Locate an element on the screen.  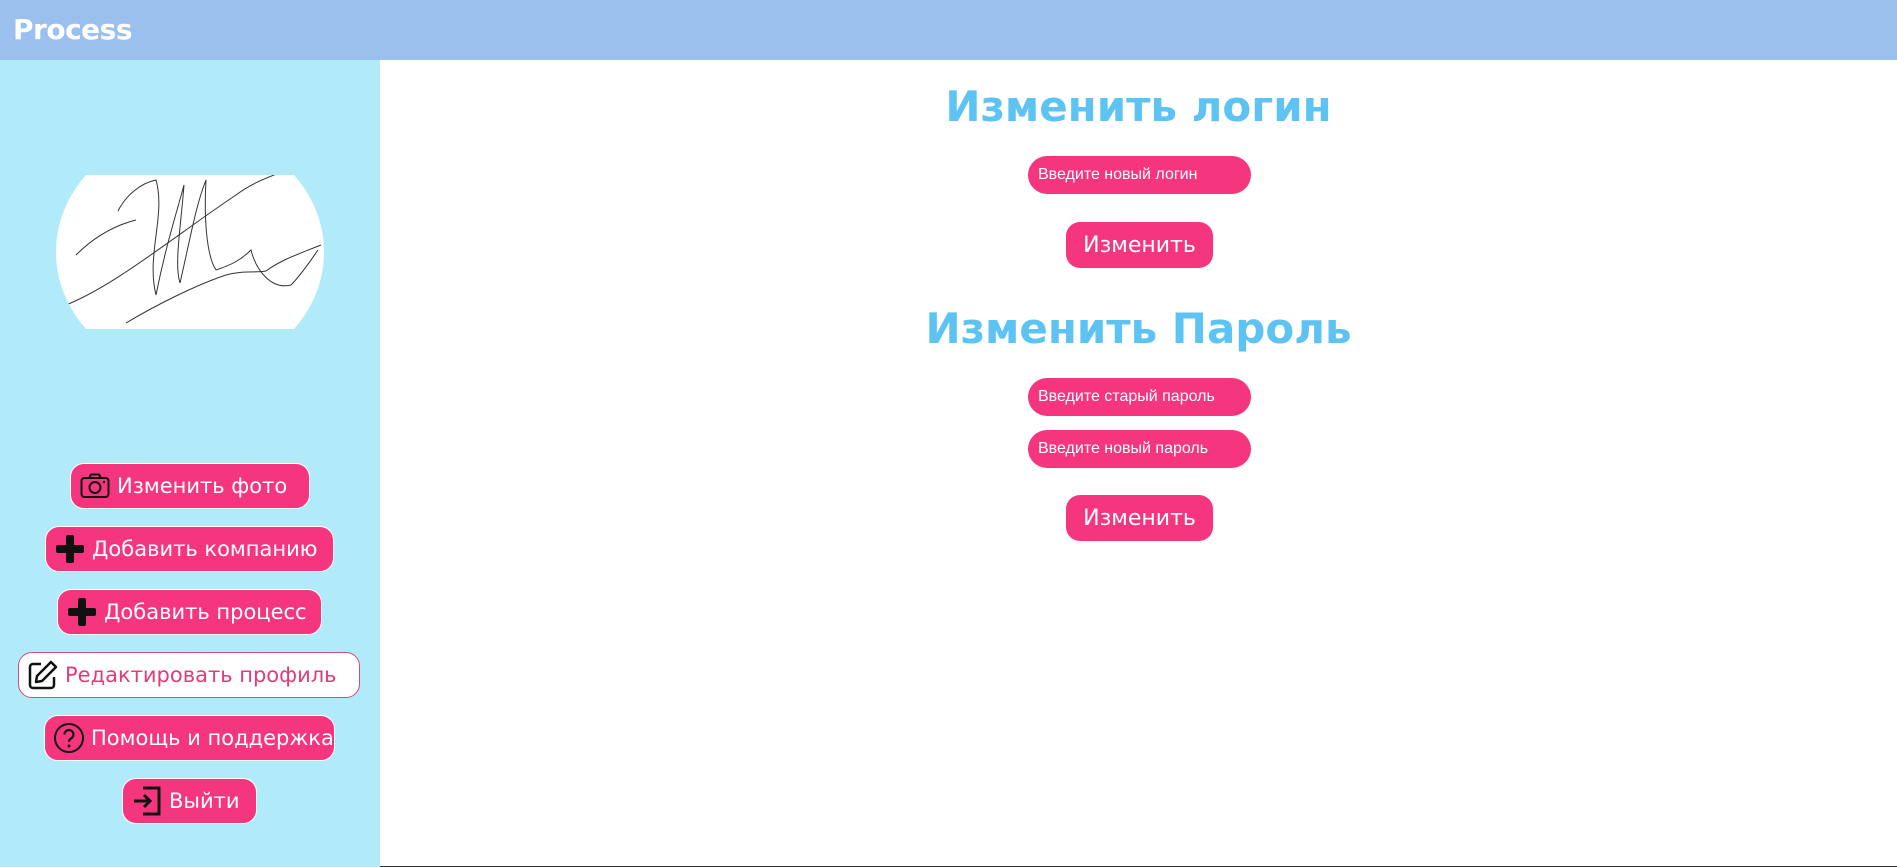
edit-profile-button: Редактировать профиль is located at coordinates (189, 675).